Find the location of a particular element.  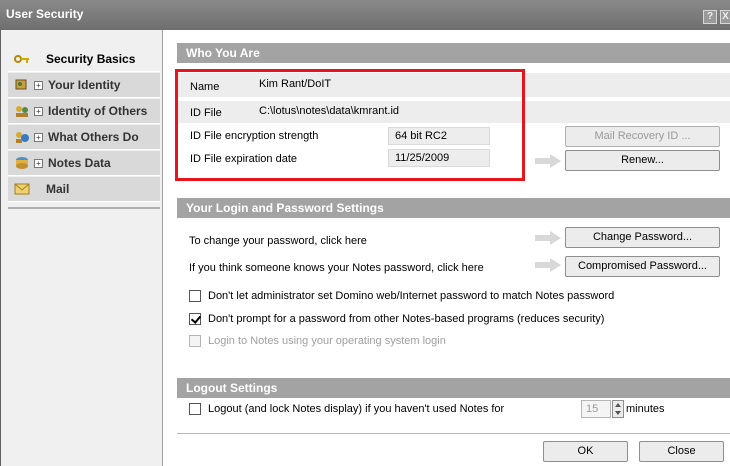

sidebar-item-label: Notes Data is located at coordinates (79, 163).